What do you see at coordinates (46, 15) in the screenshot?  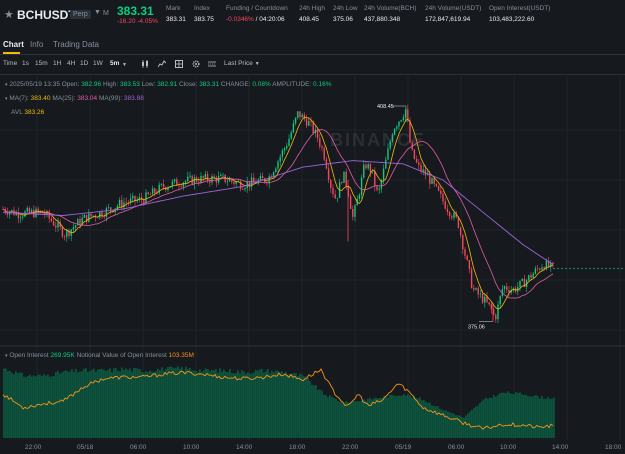 I see `symbol-name: BCHUSDT` at bounding box center [46, 15].